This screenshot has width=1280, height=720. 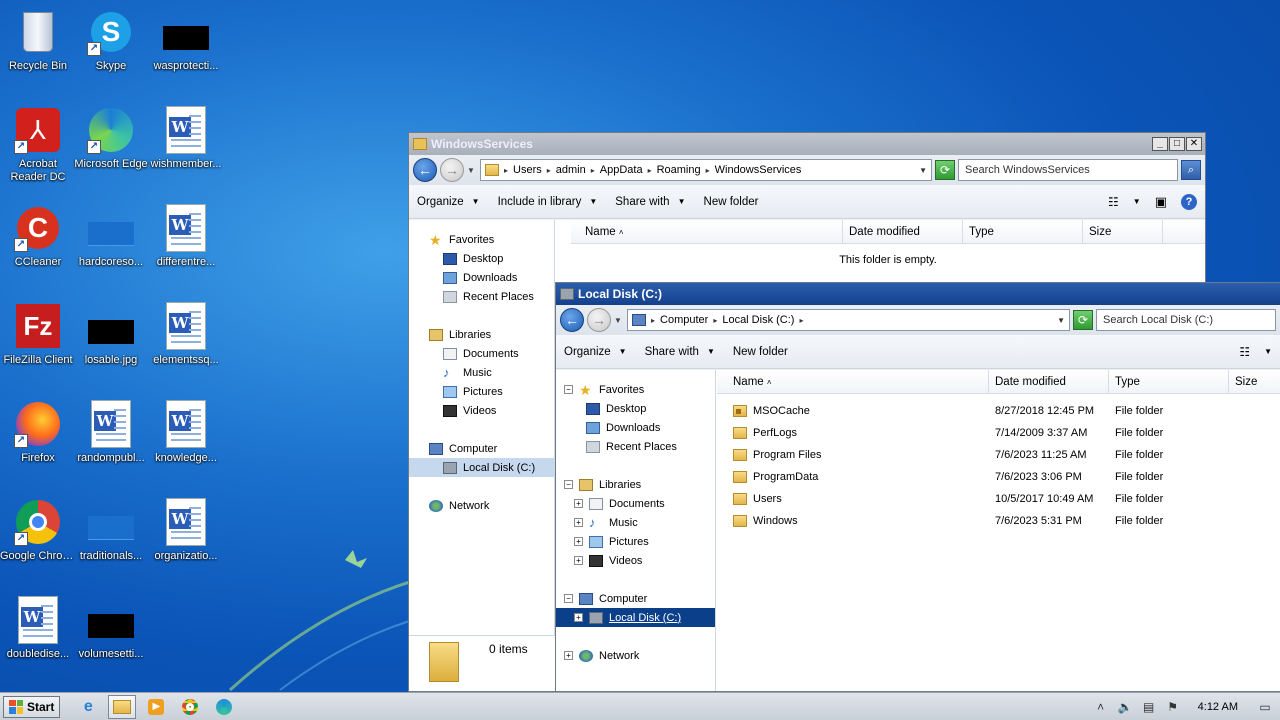 I want to click on internet-explorer-icon: e, so click(x=88, y=707).